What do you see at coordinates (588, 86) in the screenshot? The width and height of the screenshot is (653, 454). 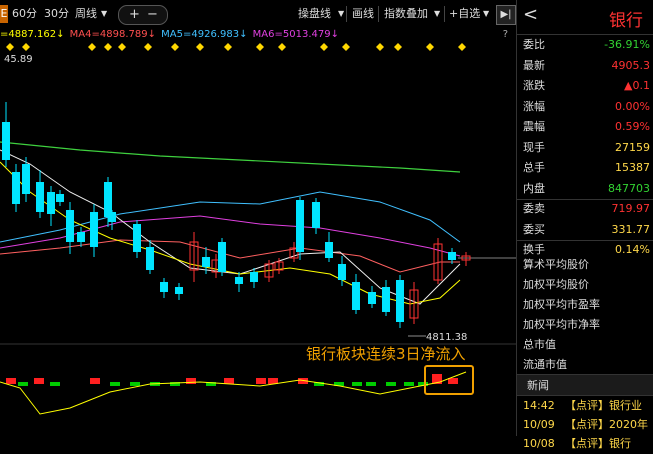 I see `quote-row: 涨跌 ▲0.1` at bounding box center [588, 86].